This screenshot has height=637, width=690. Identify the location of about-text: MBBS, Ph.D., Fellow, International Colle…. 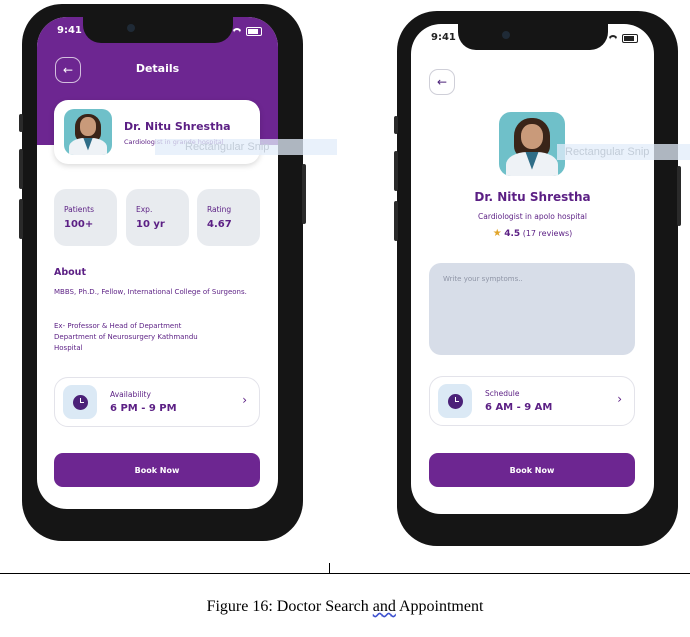
(150, 292).